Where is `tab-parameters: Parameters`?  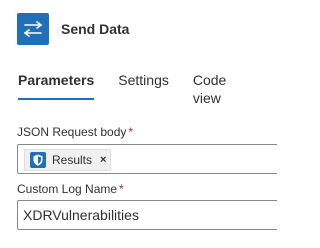
tab-parameters: Parameters is located at coordinates (56, 86).